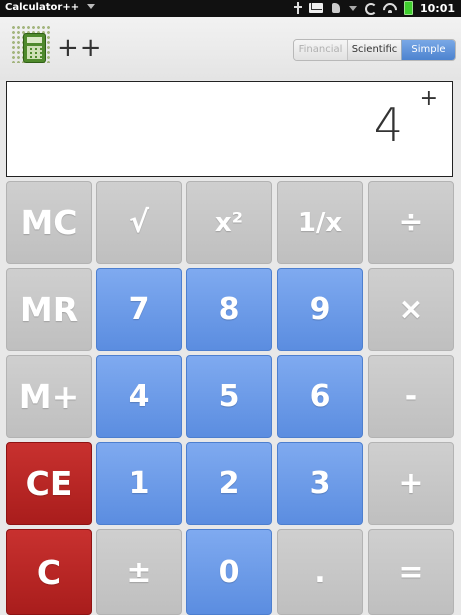 Image resolution: width=461 pixels, height=615 pixels. Describe the element at coordinates (230, 48) in the screenshot. I see `app-header: ++ Financial Scientific Simple` at that location.